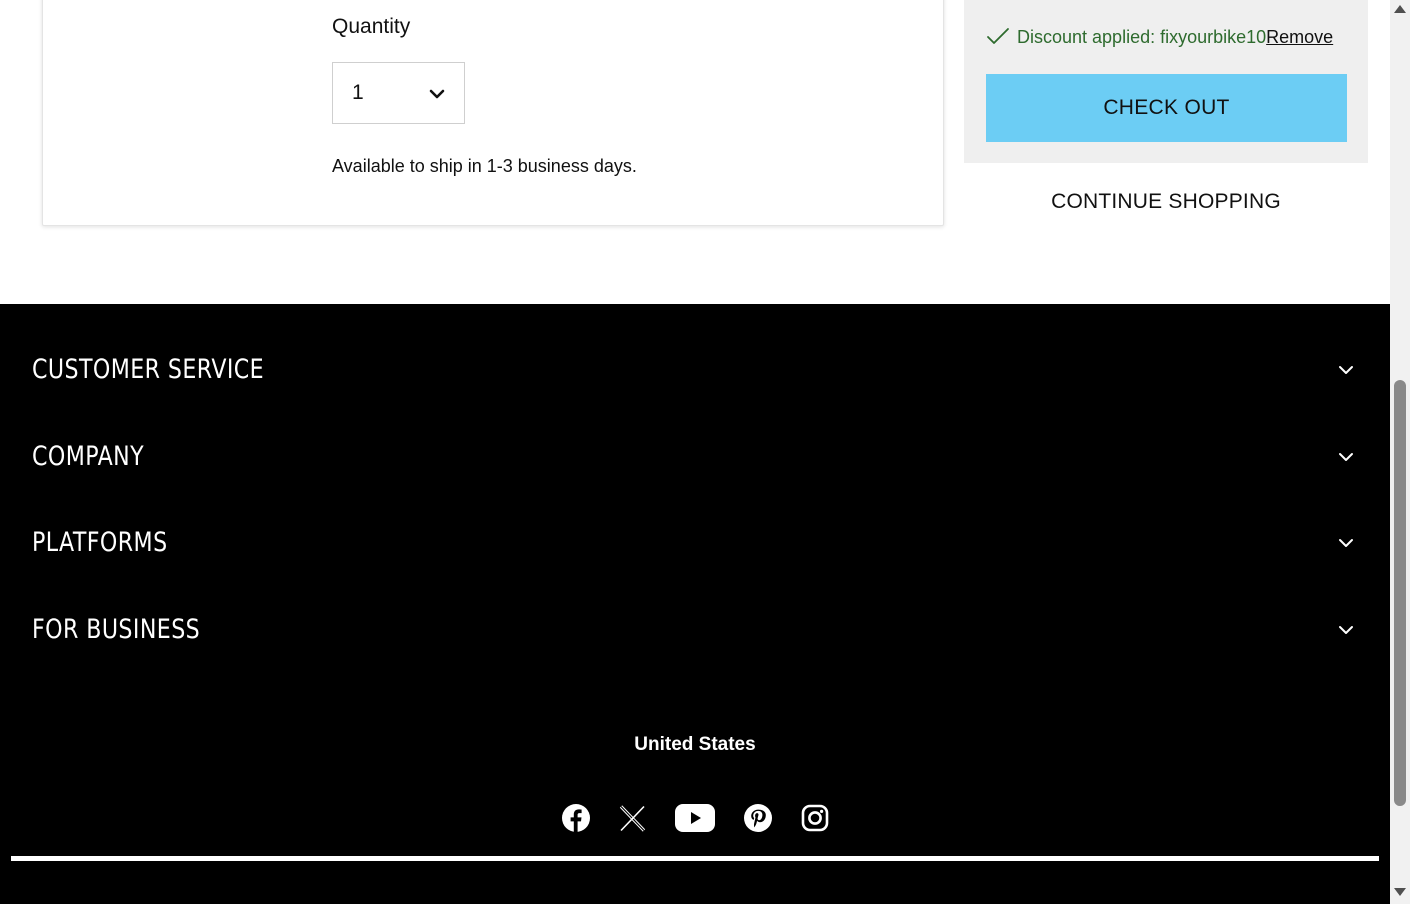  Describe the element at coordinates (697, 630) in the screenshot. I see `footer-section-for-business: FOR BUSINESS` at that location.